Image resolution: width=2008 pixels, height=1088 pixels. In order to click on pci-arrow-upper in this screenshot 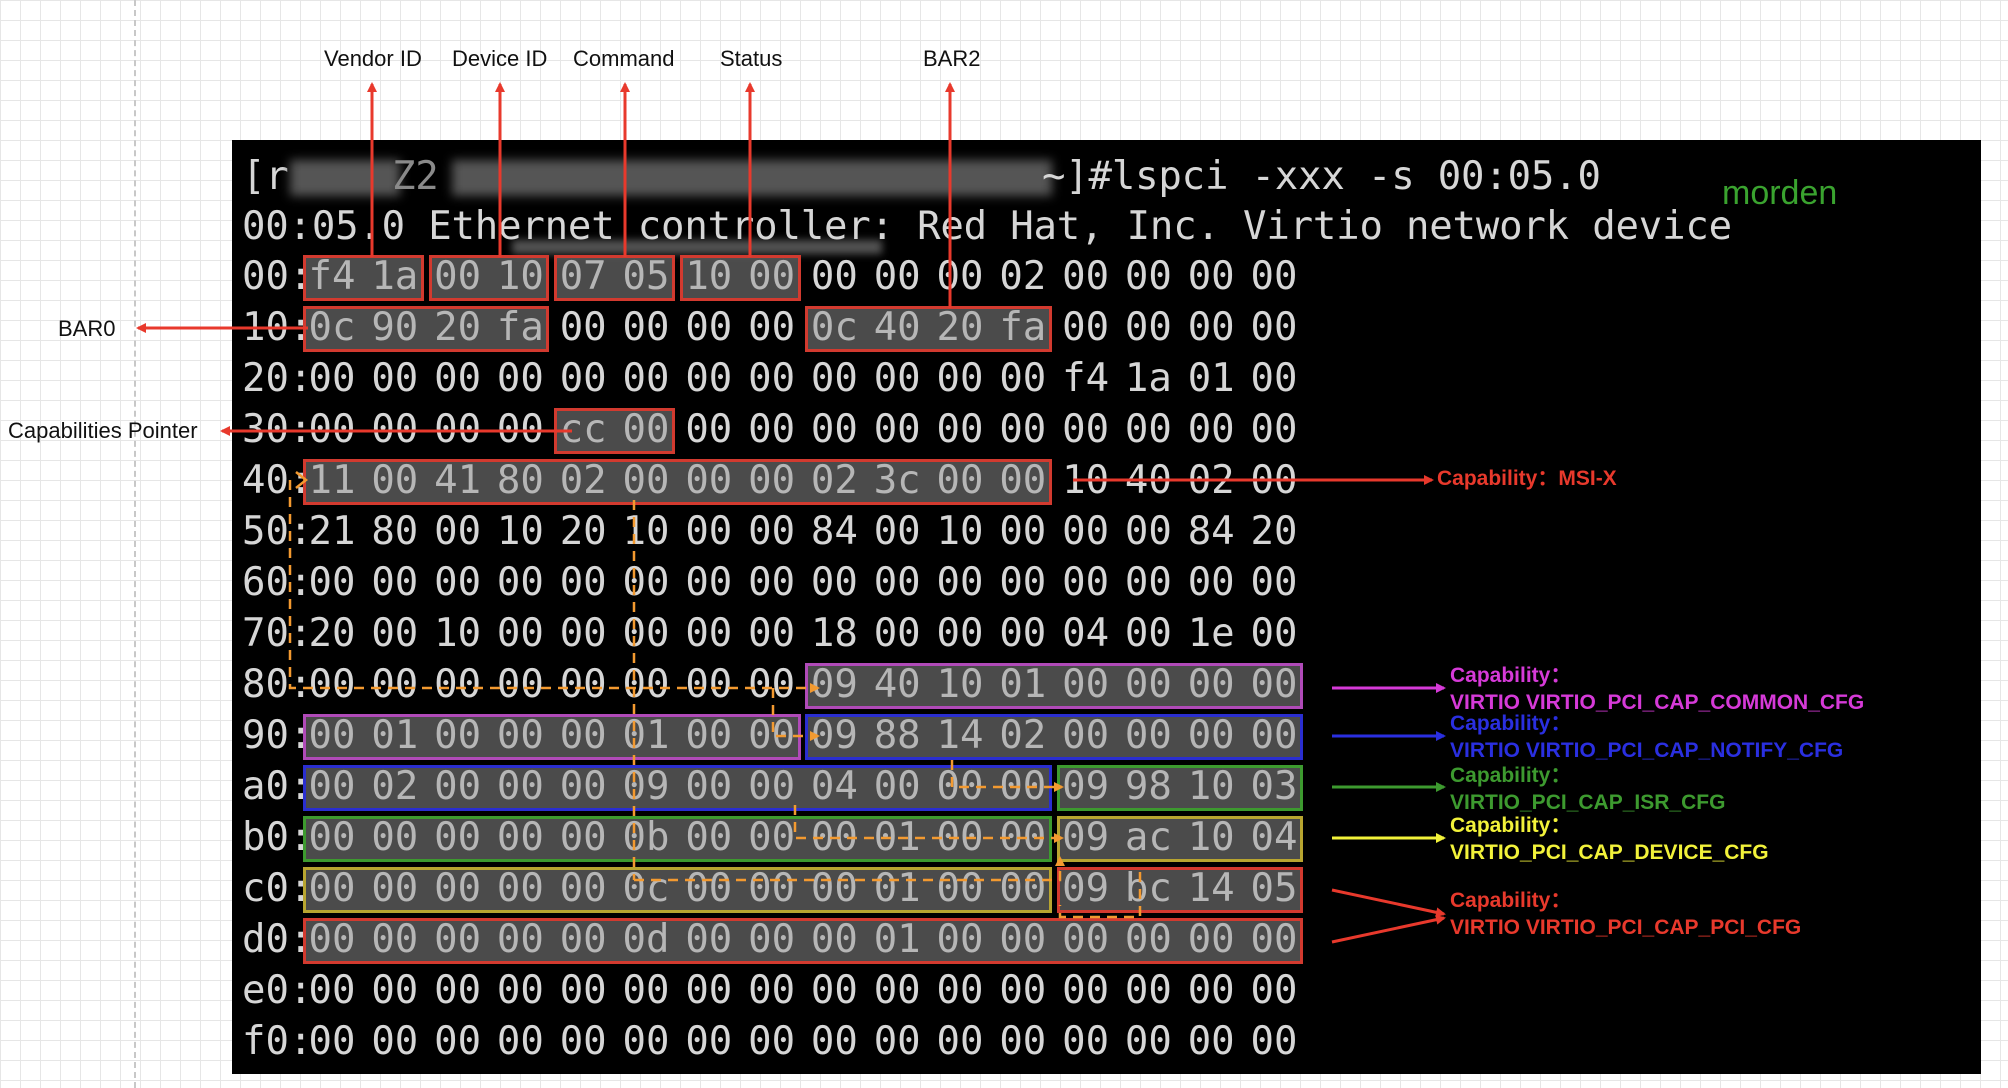, I will do `click(1388, 903)`.